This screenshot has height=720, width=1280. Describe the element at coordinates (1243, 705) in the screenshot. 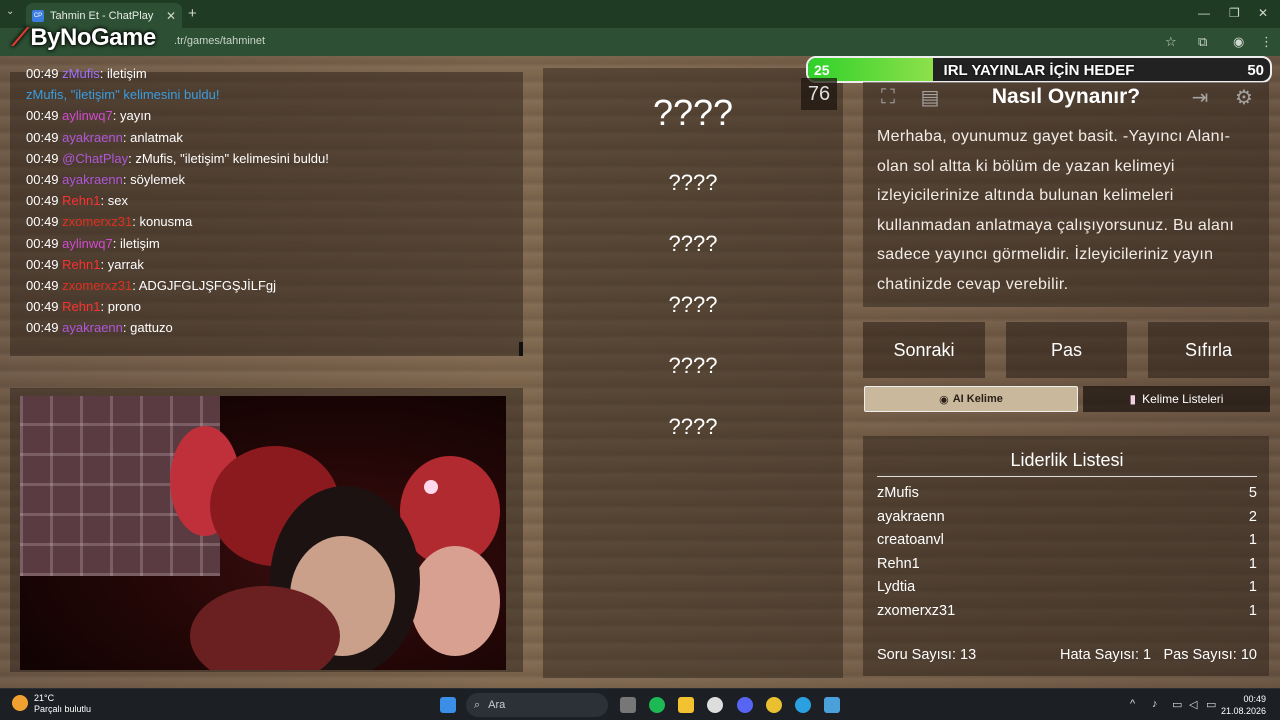

I see `system-clock: 00:49 21.08.2026` at that location.